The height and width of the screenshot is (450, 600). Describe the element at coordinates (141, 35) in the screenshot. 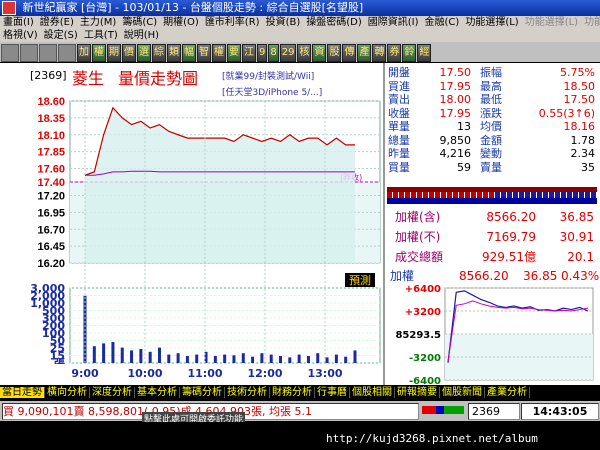

I see `menu-item: 說明(H)` at that location.